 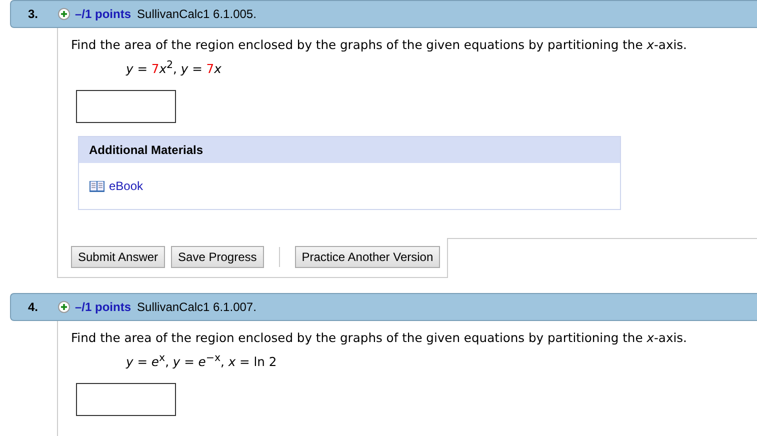 What do you see at coordinates (196, 14) in the screenshot?
I see `question-source: SullivanCalc1 6.1.005.` at bounding box center [196, 14].